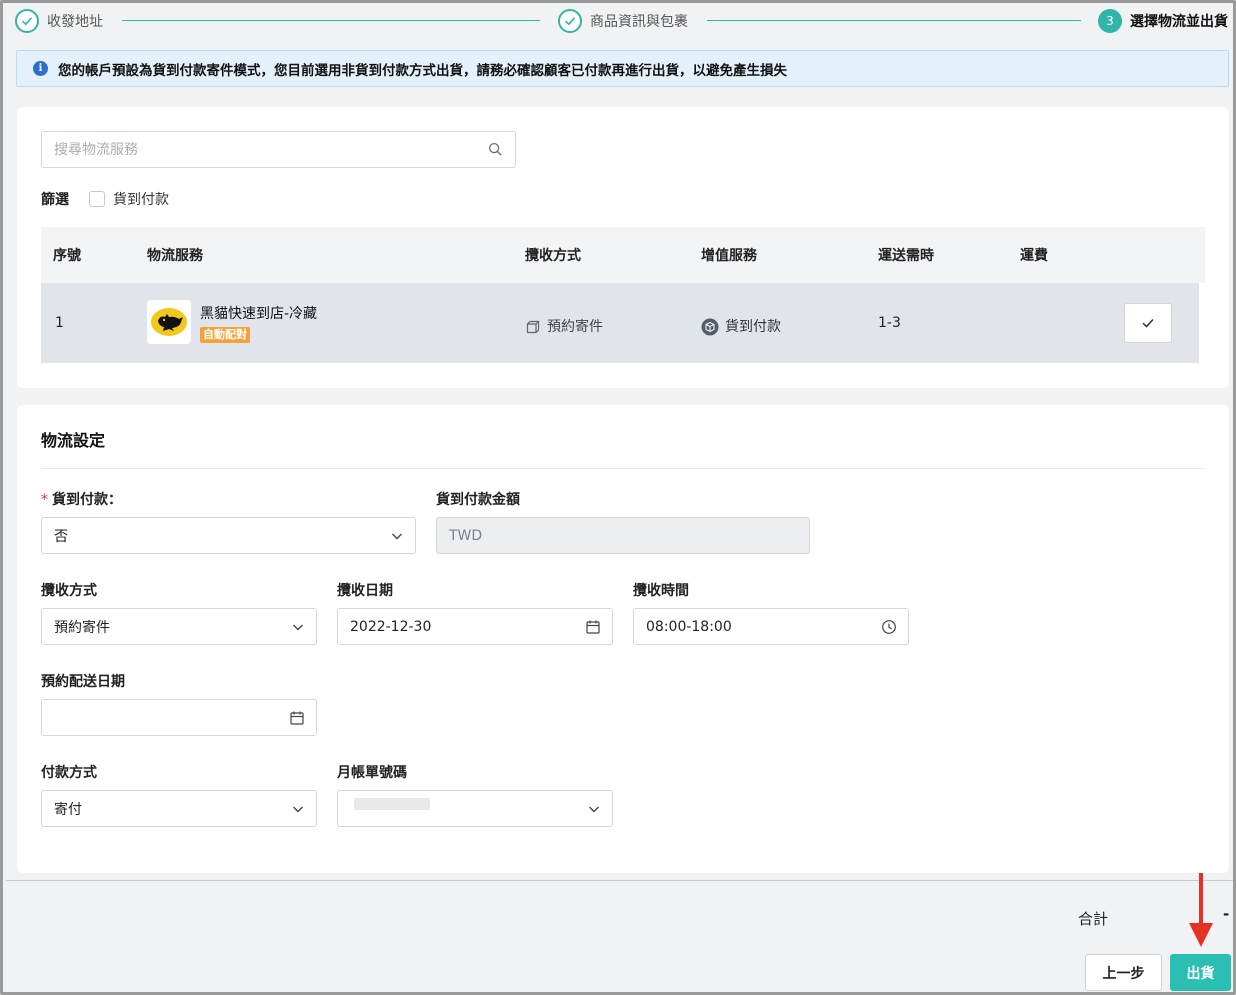  Describe the element at coordinates (87, 500) in the screenshot. I see `cod-label-text: 貨到付款：` at that location.